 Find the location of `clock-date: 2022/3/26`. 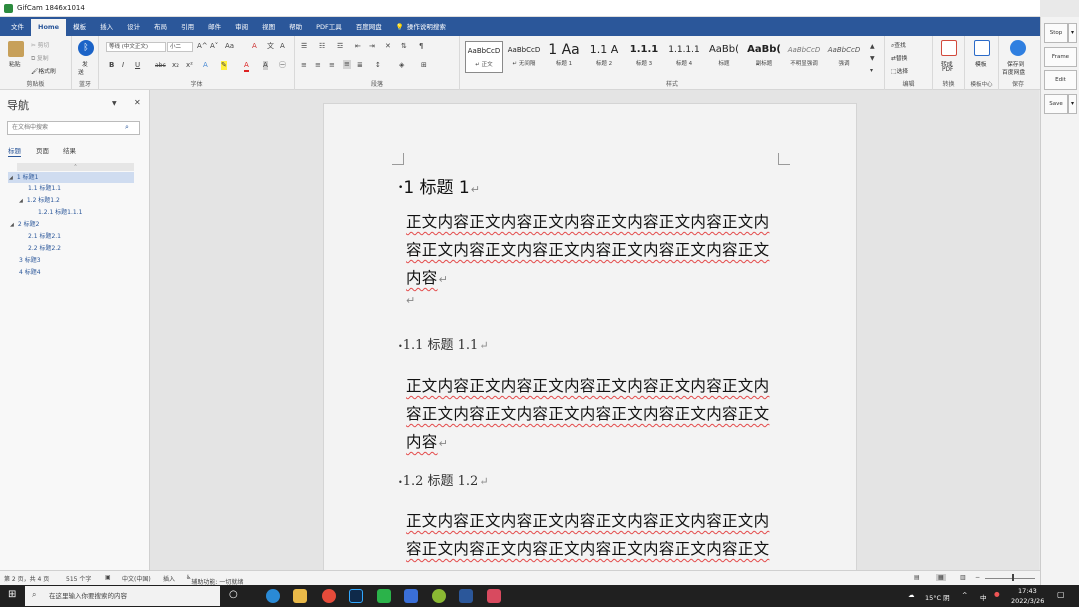

clock-date: 2022/3/26 is located at coordinates (1027, 601).